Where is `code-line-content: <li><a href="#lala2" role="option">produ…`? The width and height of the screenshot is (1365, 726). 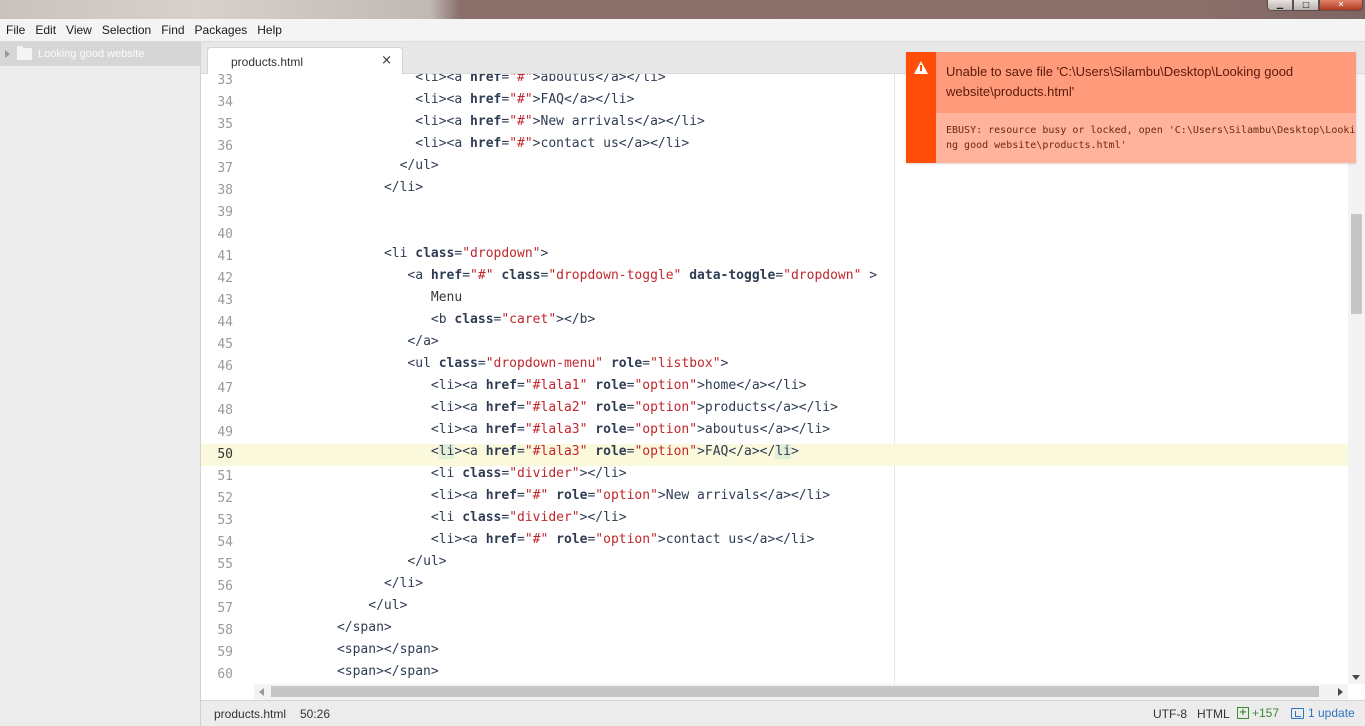 code-line-content: <li><a href="#lala2" role="option">produ… is located at coordinates (634, 407).